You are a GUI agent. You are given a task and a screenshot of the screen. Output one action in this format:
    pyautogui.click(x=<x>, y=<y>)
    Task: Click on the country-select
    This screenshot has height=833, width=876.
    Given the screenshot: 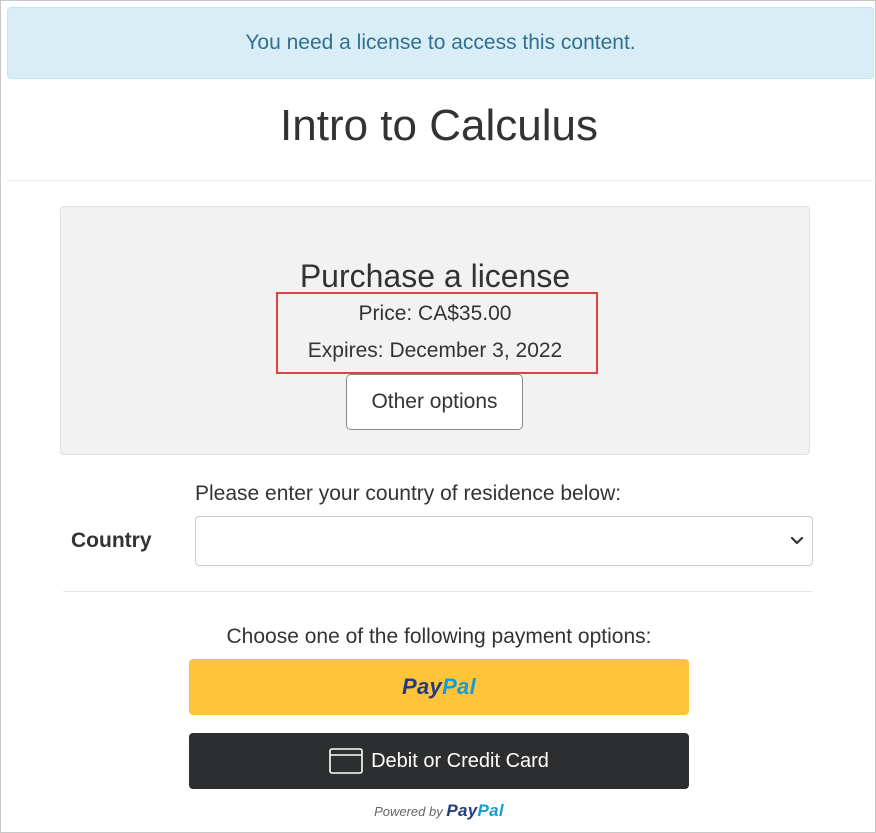 What is the action you would take?
    pyautogui.click(x=504, y=541)
    